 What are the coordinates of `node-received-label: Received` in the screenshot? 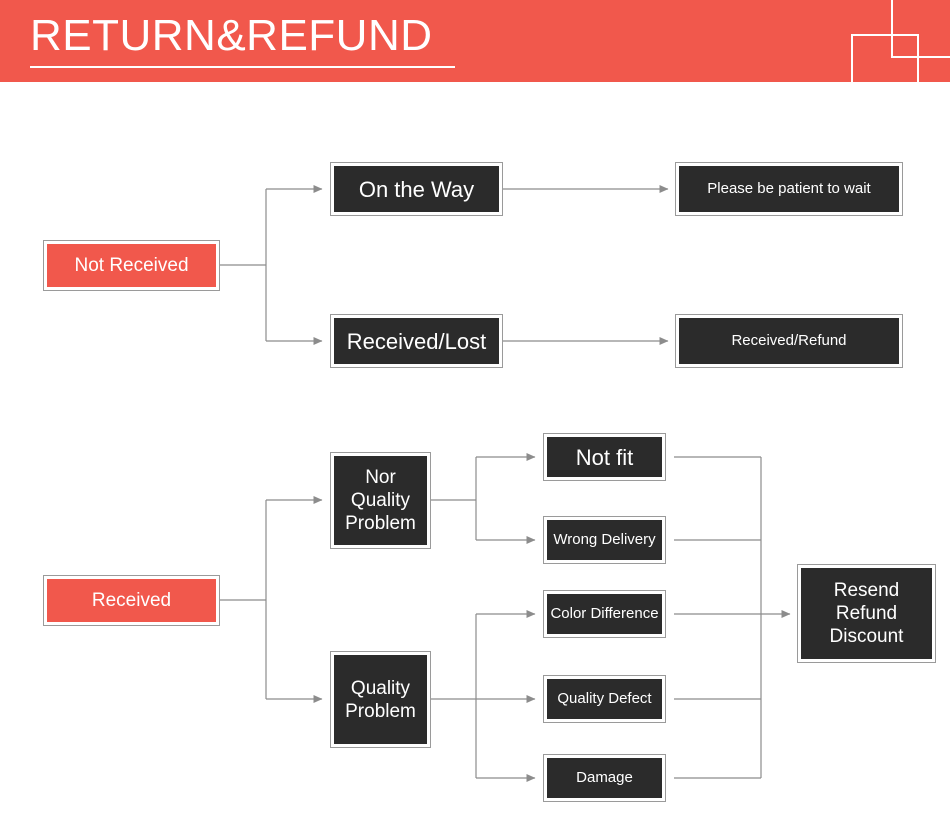 It's located at (131, 600).